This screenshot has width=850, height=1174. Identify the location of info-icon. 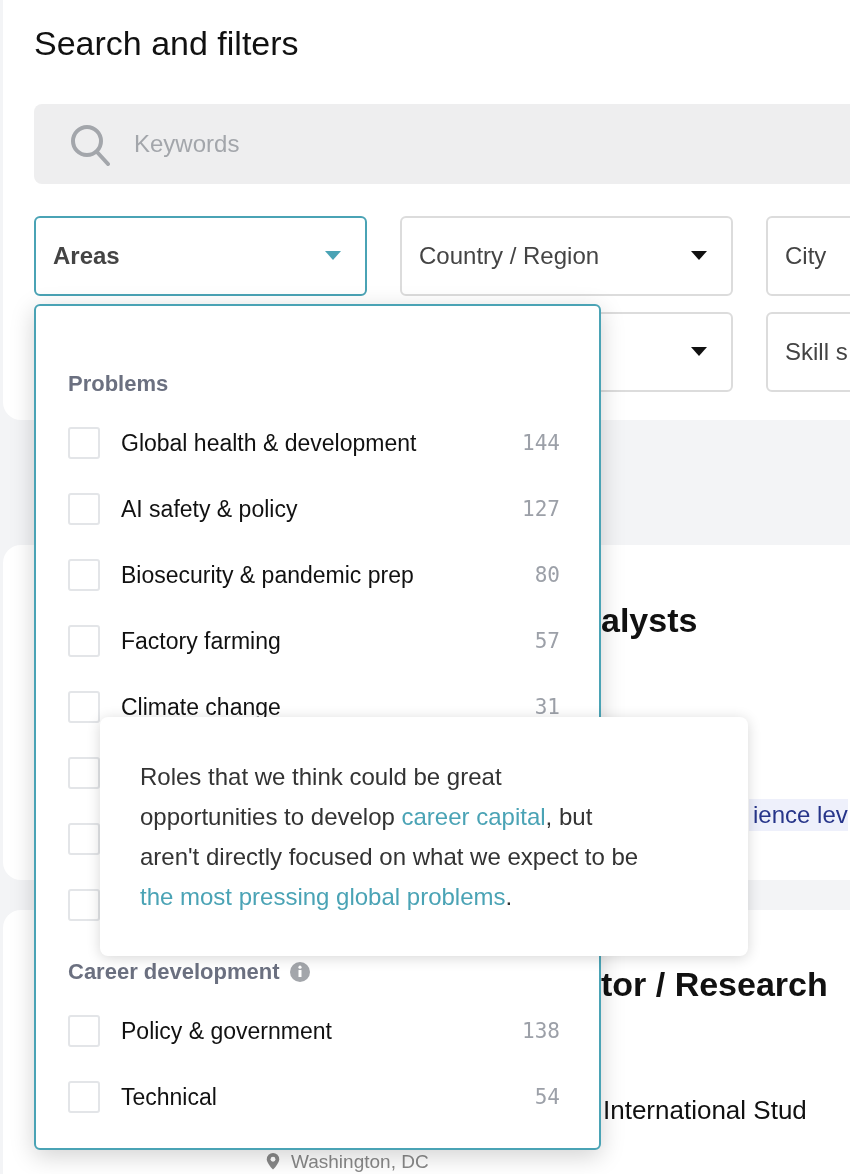
(299, 972).